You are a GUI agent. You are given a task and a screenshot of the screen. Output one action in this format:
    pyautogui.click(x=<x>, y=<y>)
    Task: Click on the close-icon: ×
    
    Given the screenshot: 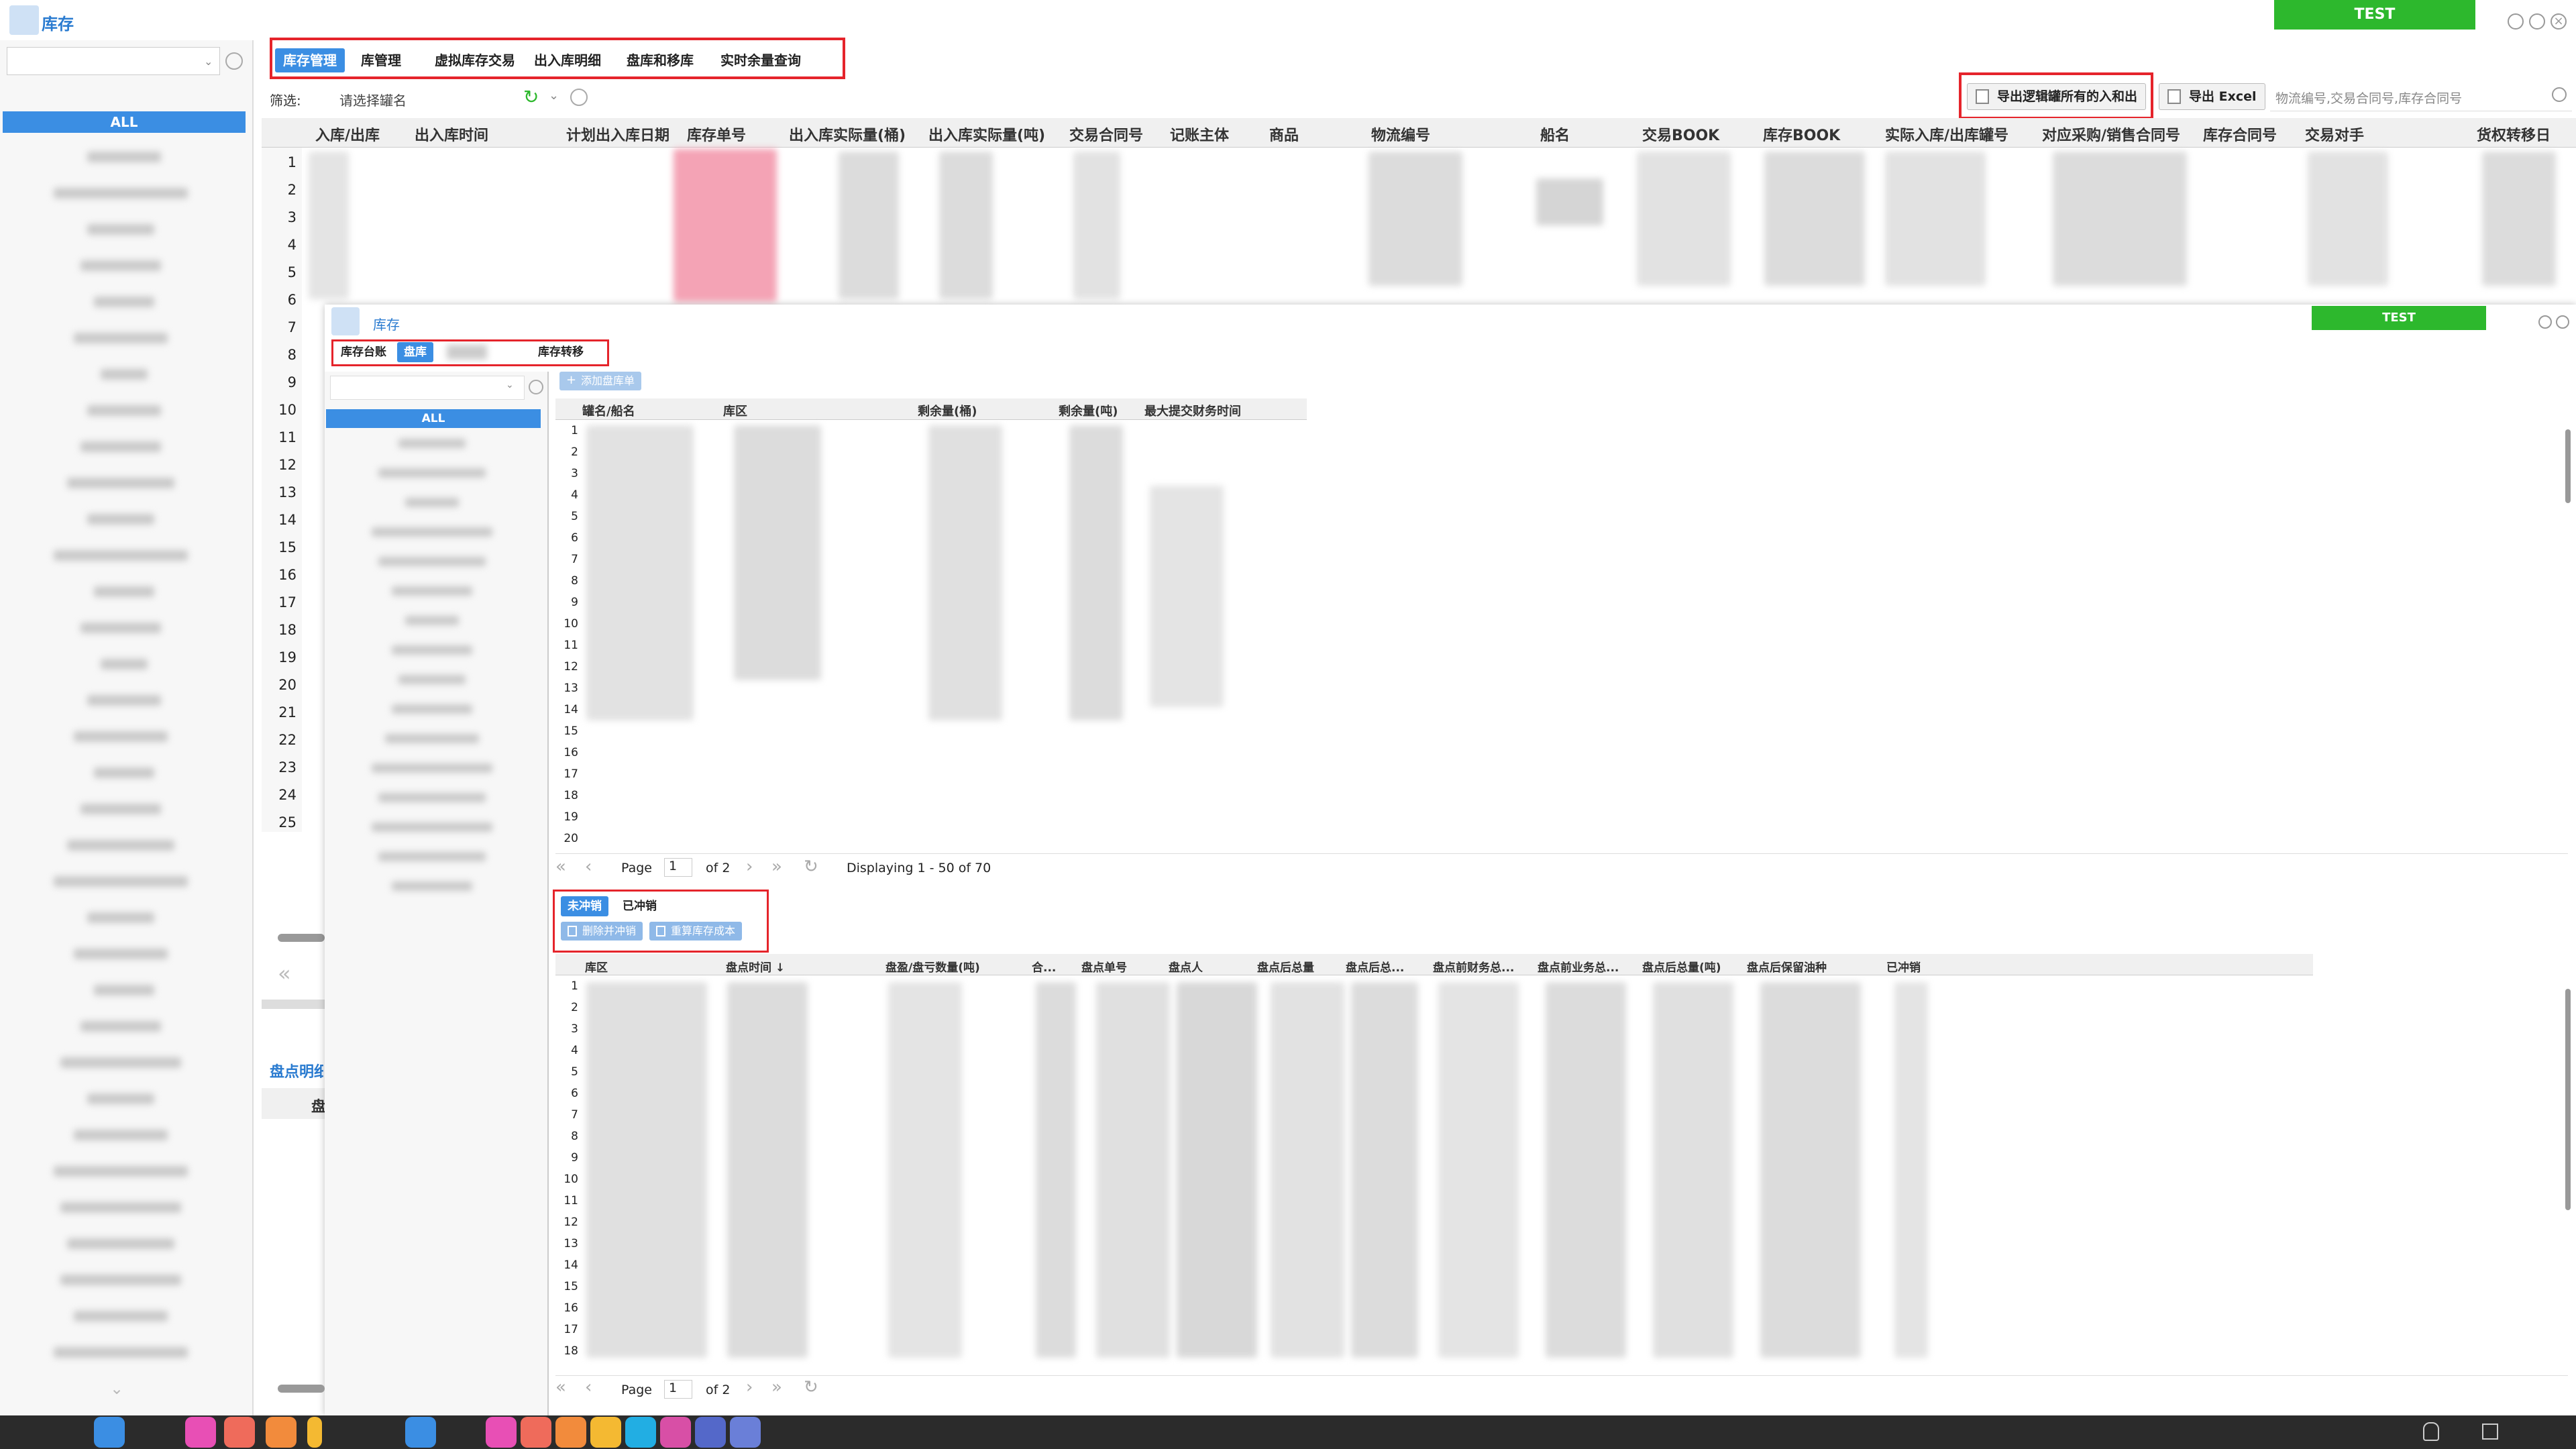 What is the action you would take?
    pyautogui.click(x=2559, y=21)
    